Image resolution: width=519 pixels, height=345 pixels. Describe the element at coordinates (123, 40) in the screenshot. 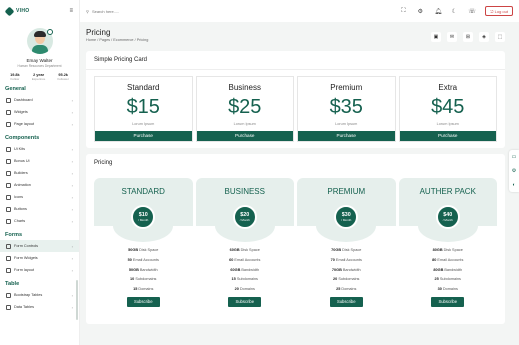

I see `breadcrumb-ecommerce: Ecommerce` at that location.